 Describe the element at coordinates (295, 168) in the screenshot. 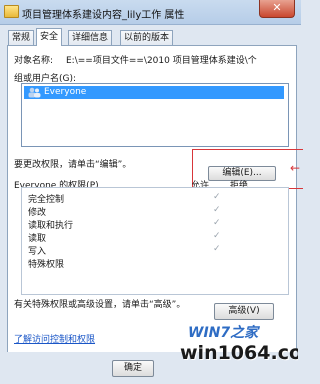

I see `arrow-left-icon: ←` at that location.